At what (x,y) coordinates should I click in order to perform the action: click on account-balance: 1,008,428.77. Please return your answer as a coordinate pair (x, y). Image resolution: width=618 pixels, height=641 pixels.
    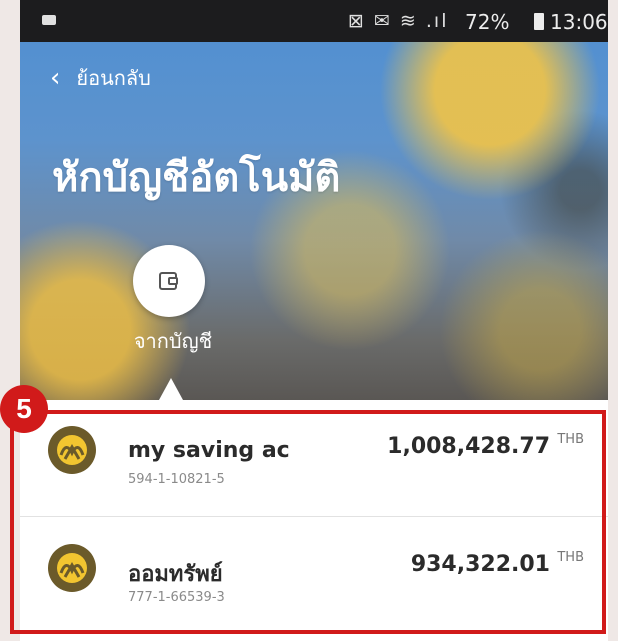
    Looking at the image, I should click on (468, 446).